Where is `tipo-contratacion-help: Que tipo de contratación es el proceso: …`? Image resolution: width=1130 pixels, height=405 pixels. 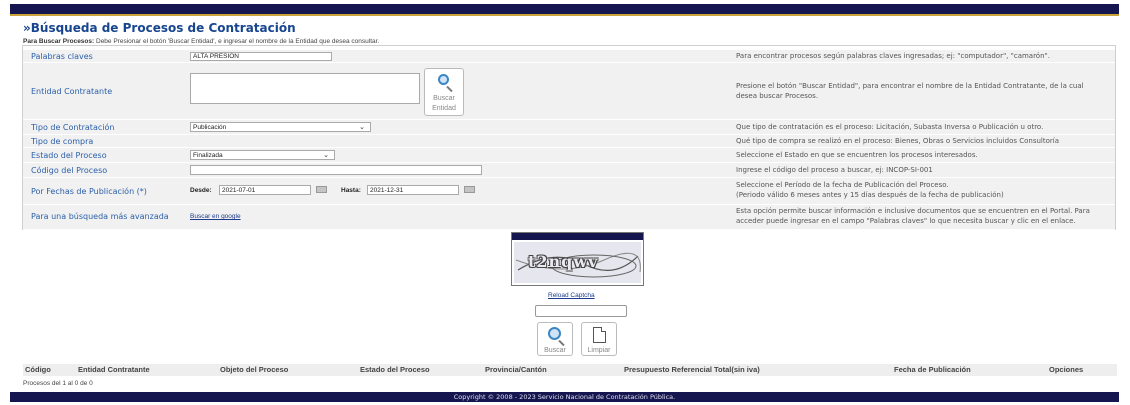
tipo-contratacion-help: Que tipo de contratación es el proceso: … is located at coordinates (890, 127).